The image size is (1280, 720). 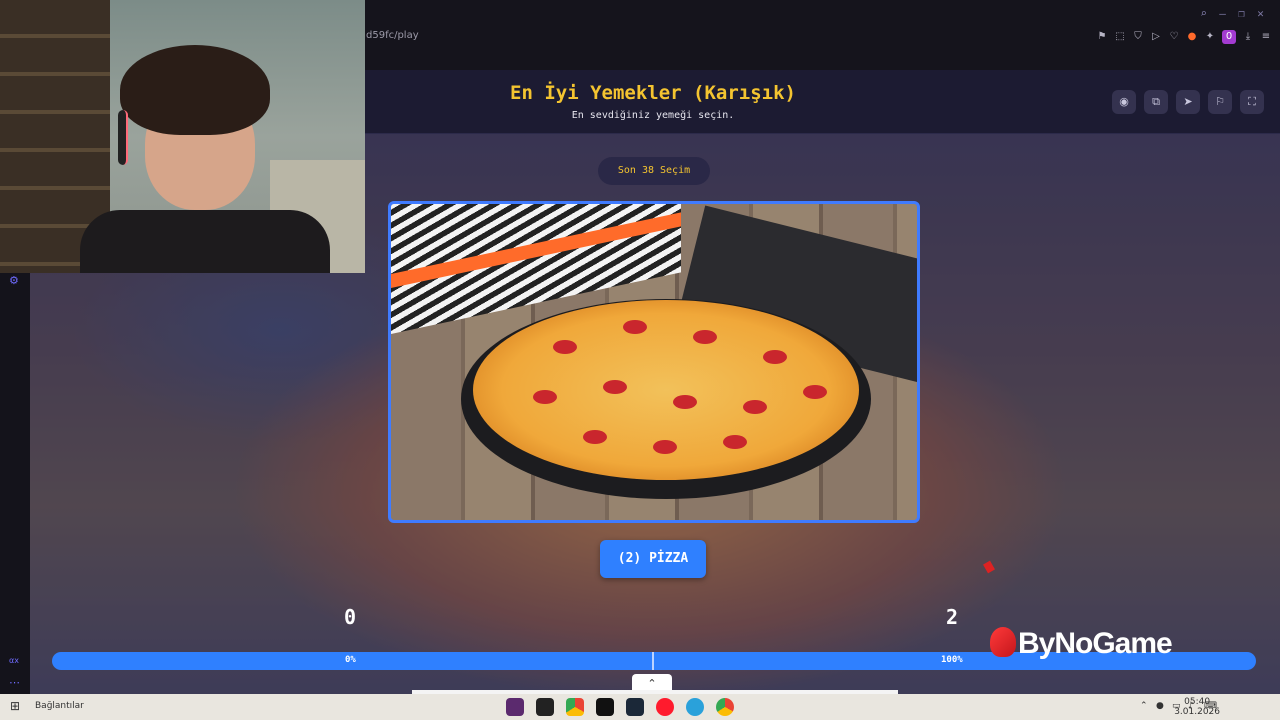 What do you see at coordinates (59, 706) in the screenshot?
I see `taskbar-links: Bağlantılar` at bounding box center [59, 706].